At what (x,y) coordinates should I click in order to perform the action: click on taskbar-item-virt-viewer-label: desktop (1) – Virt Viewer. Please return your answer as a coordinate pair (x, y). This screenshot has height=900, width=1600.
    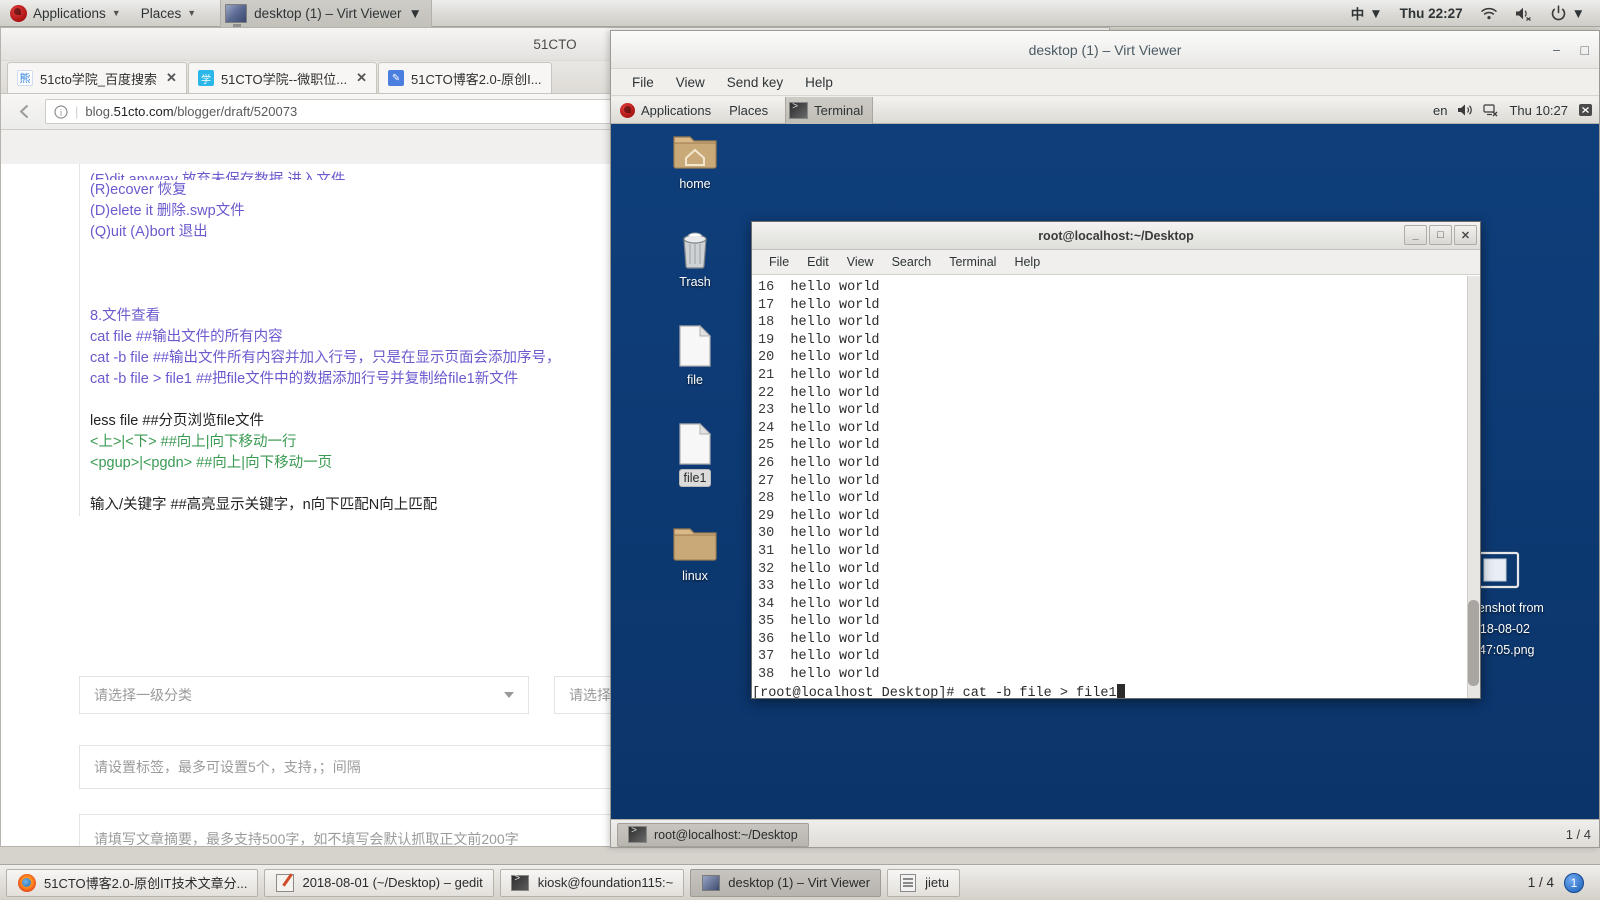
    Looking at the image, I should click on (799, 882).